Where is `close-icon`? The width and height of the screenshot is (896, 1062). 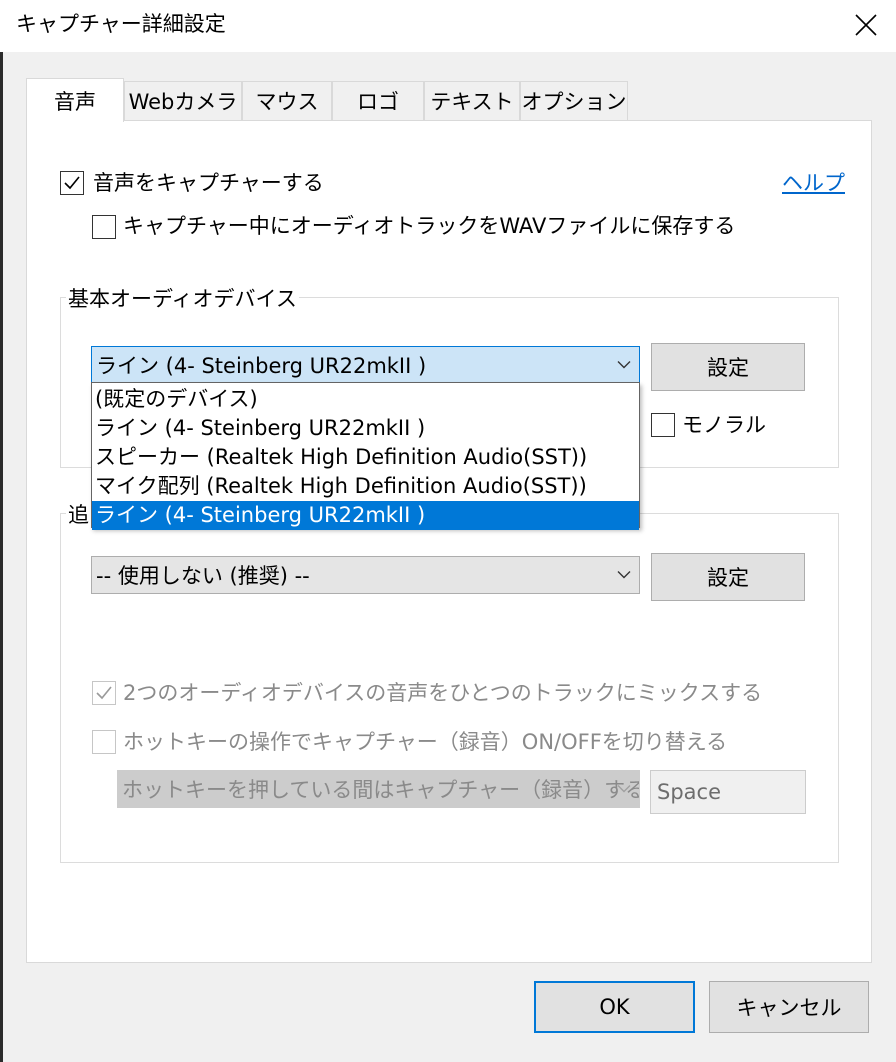 close-icon is located at coordinates (866, 25).